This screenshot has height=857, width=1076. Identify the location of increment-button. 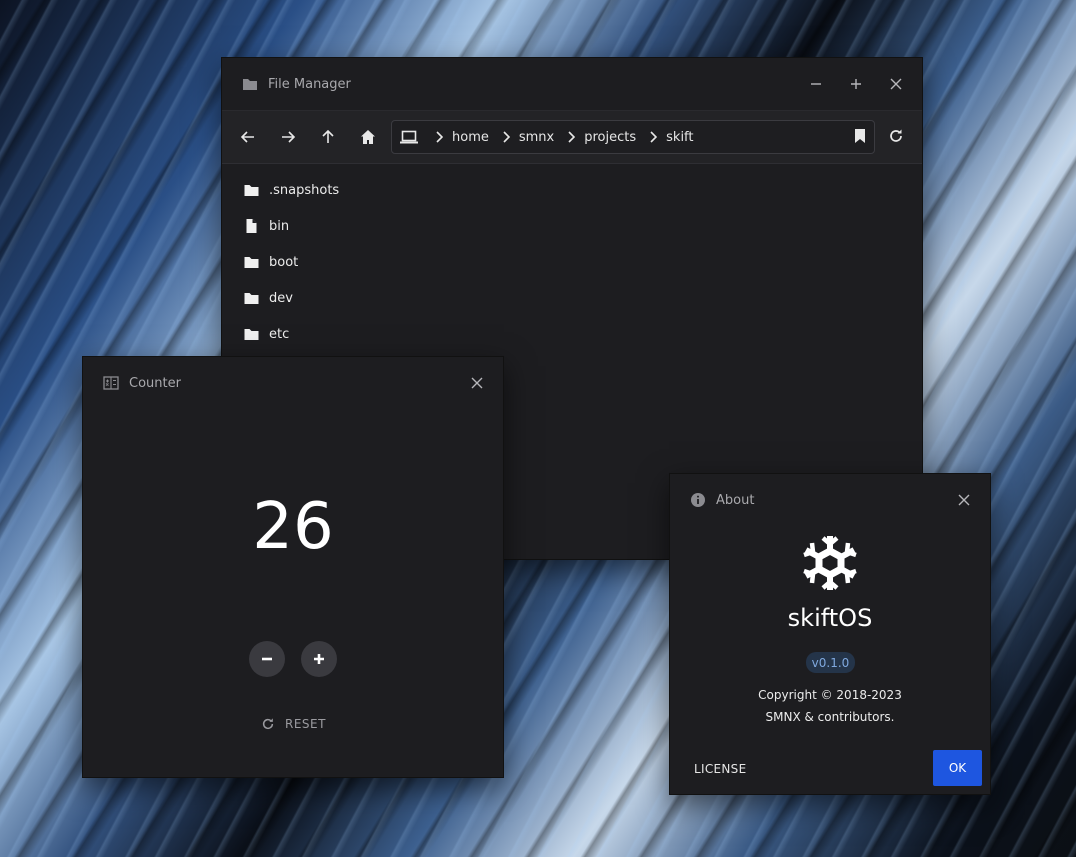
(319, 659).